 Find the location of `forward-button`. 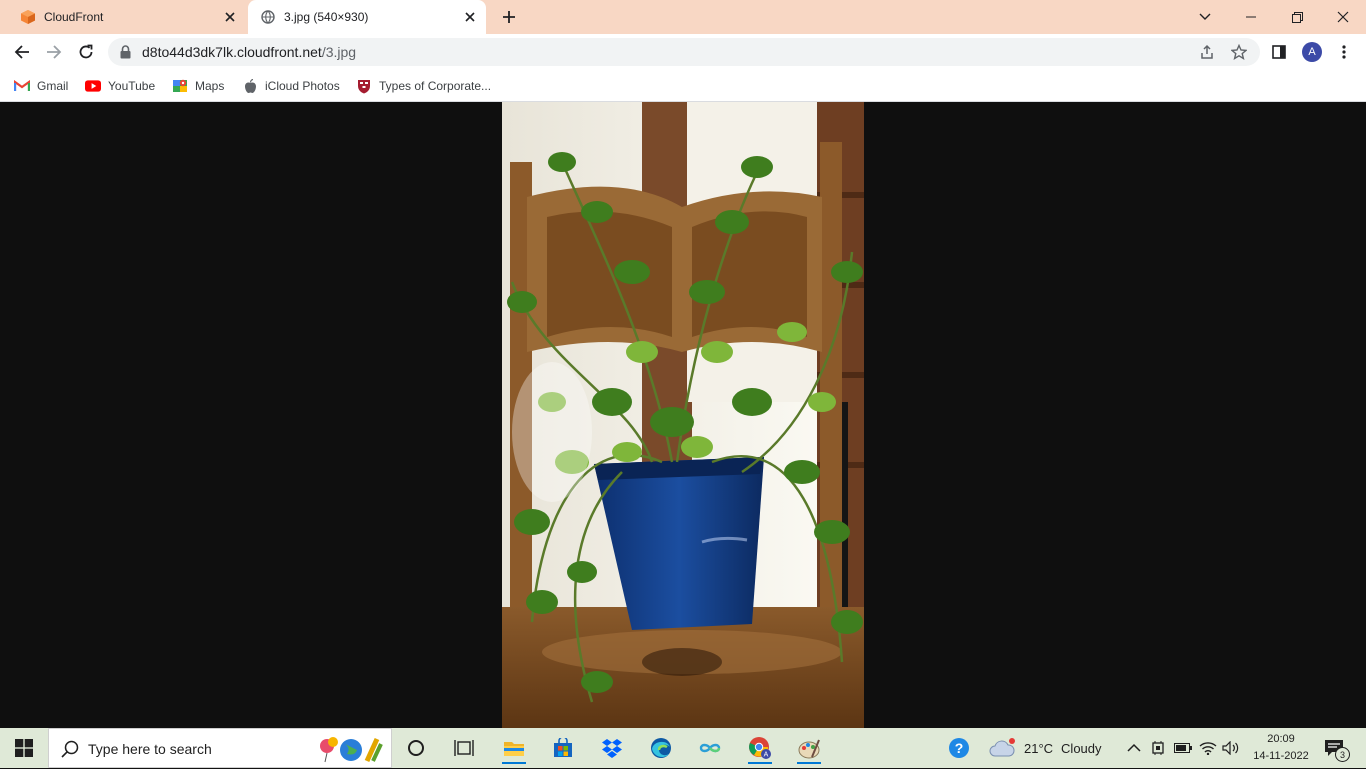

forward-button is located at coordinates (54, 52).